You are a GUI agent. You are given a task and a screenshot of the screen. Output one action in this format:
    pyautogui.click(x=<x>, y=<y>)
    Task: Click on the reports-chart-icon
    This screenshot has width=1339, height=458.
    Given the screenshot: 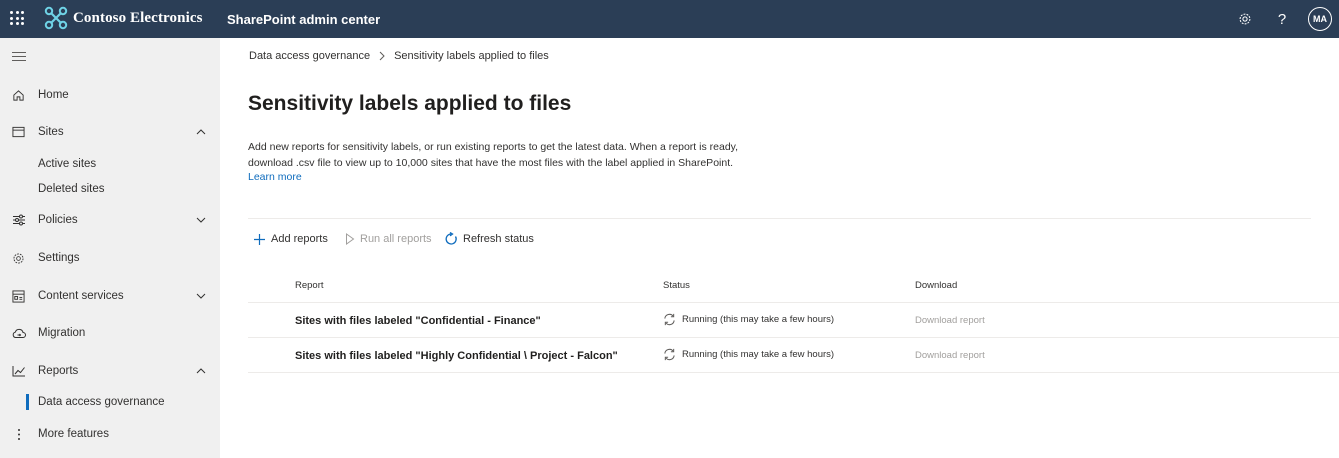 What is the action you would take?
    pyautogui.click(x=18, y=371)
    